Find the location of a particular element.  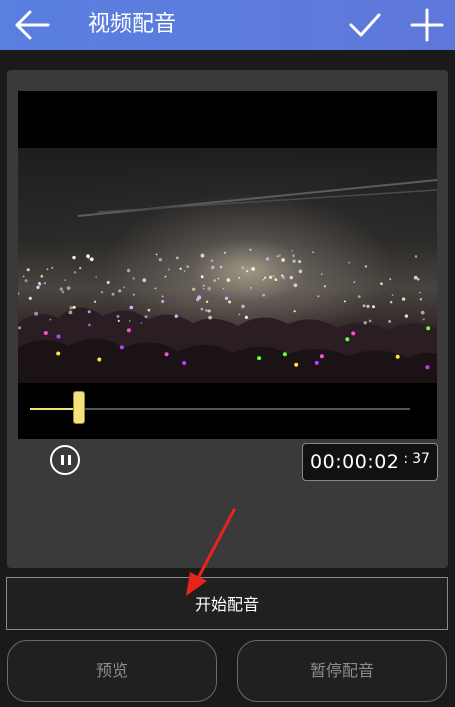

progress-slider-handle is located at coordinates (79, 407).